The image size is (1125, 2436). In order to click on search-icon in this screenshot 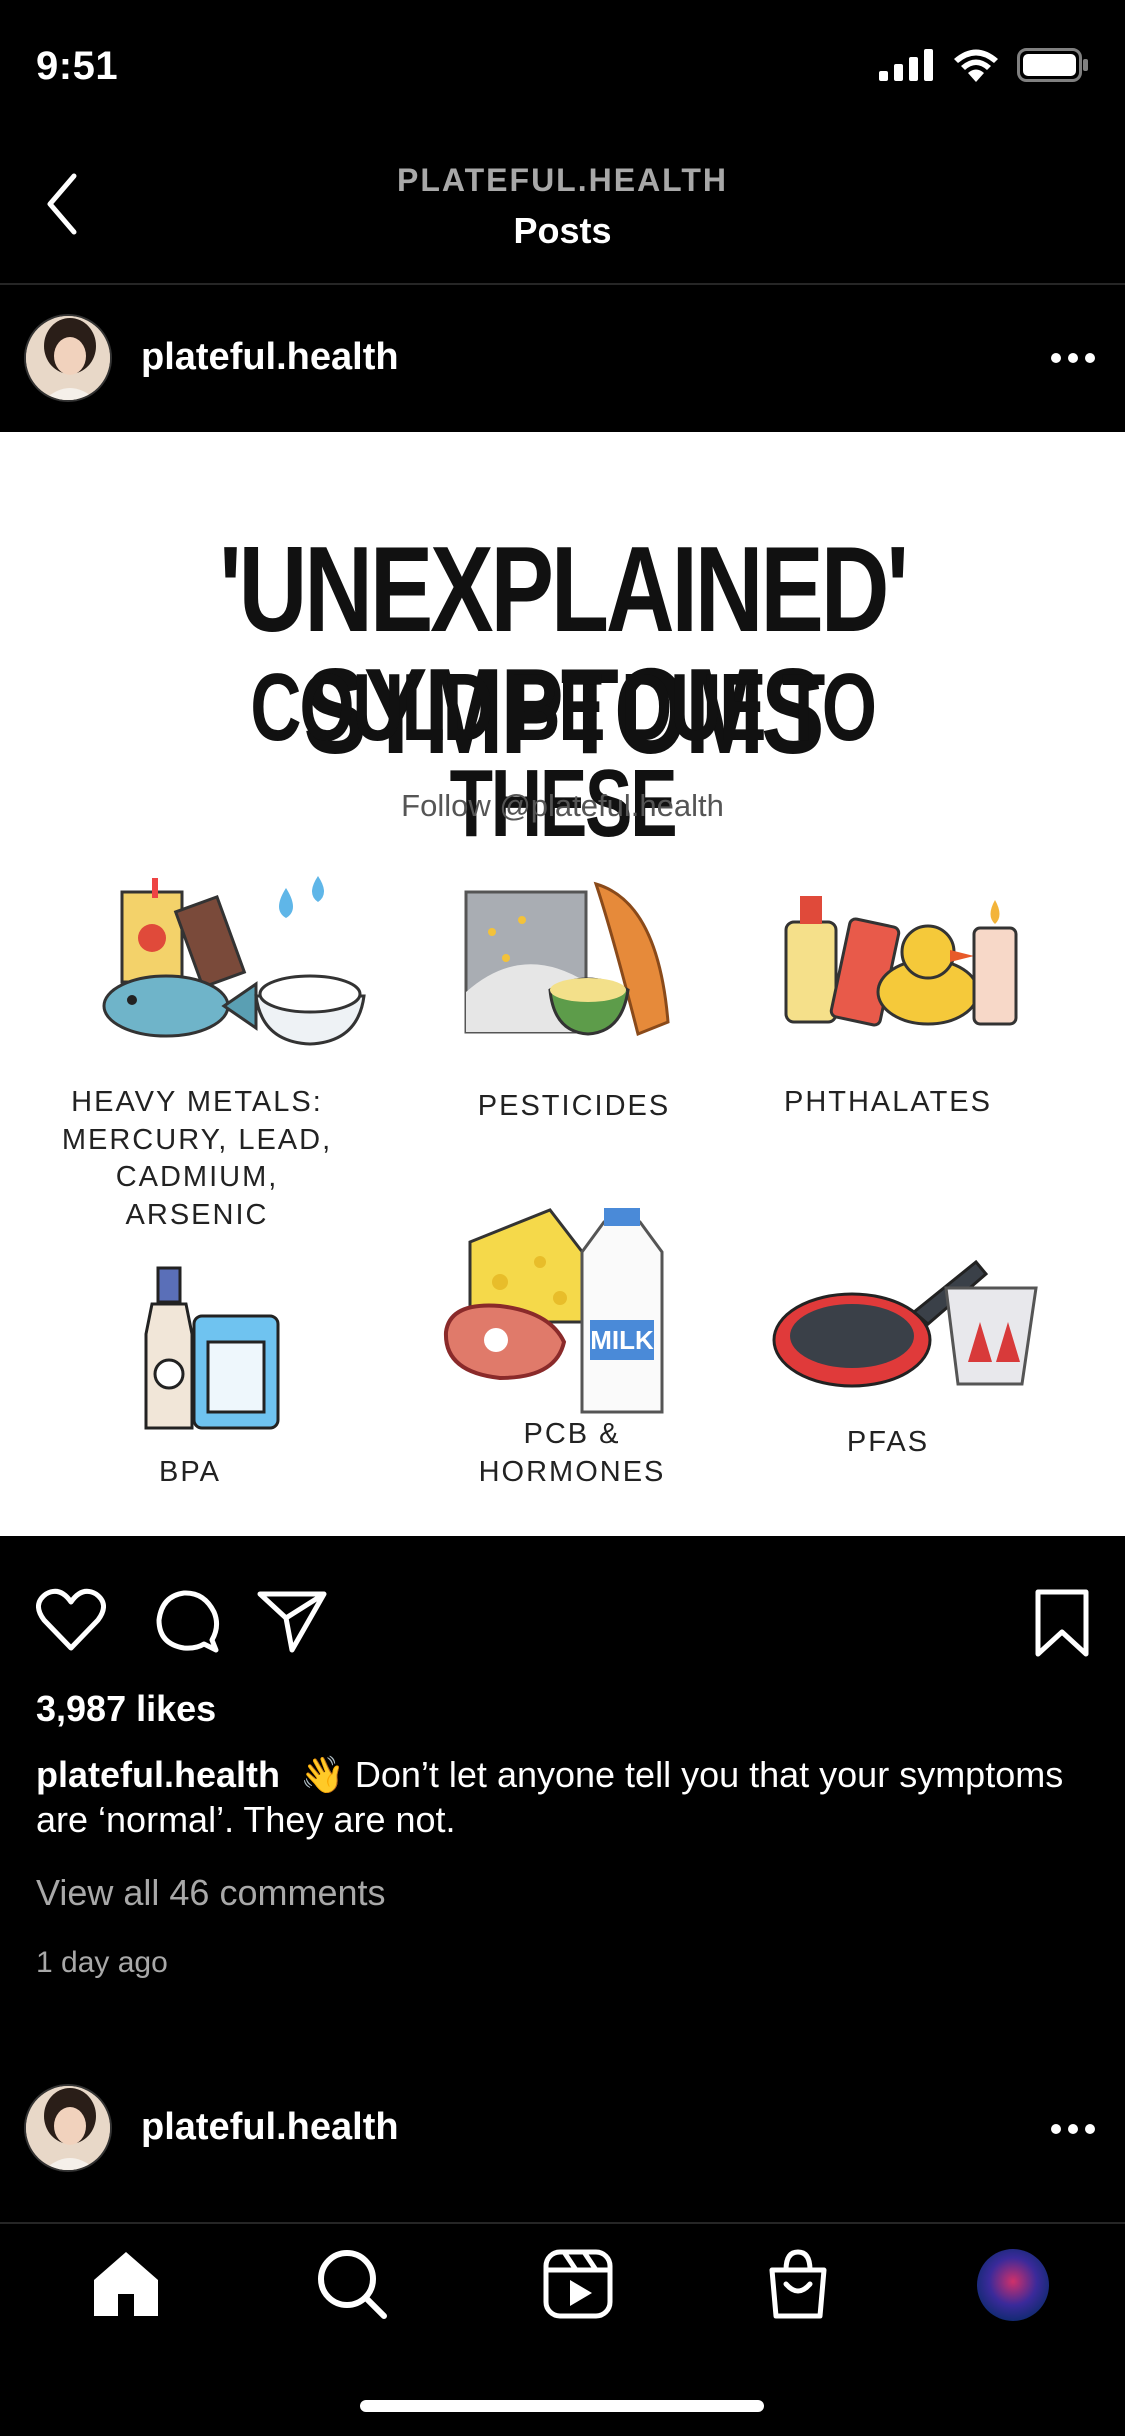, I will do `click(352, 2284)`.